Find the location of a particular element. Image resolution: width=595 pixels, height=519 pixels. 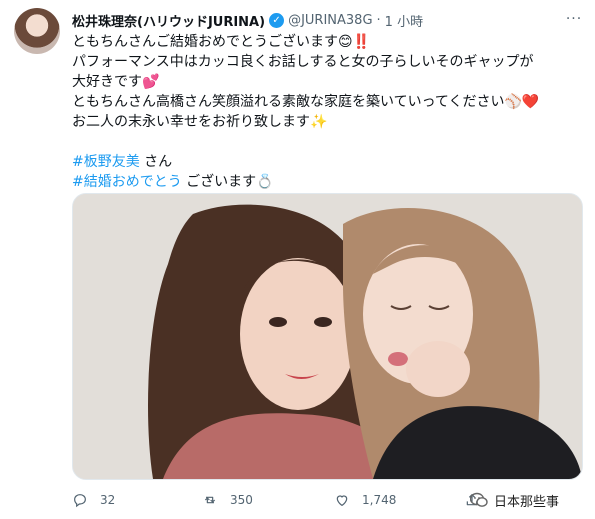

tweet-time: 1 小時 is located at coordinates (404, 20).